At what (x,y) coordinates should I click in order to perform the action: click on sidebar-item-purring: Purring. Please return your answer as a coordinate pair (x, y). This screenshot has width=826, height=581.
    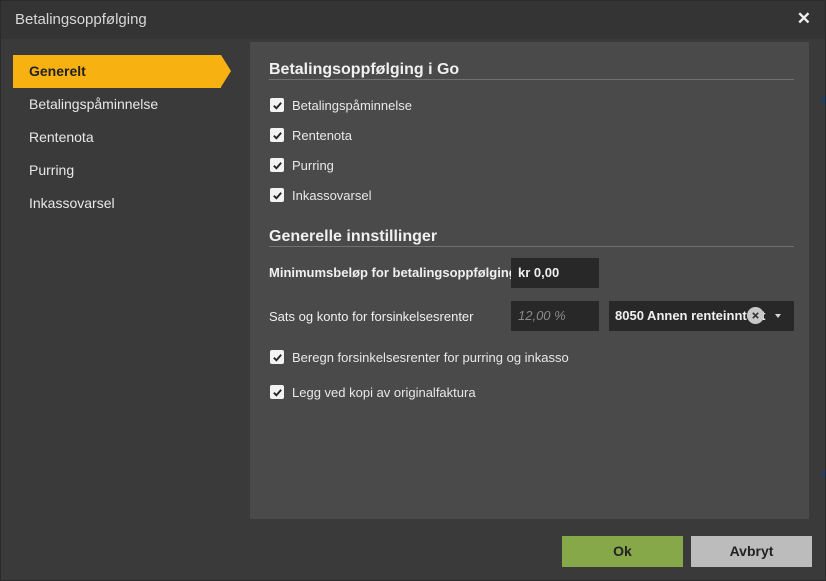
    Looking at the image, I should click on (123, 170).